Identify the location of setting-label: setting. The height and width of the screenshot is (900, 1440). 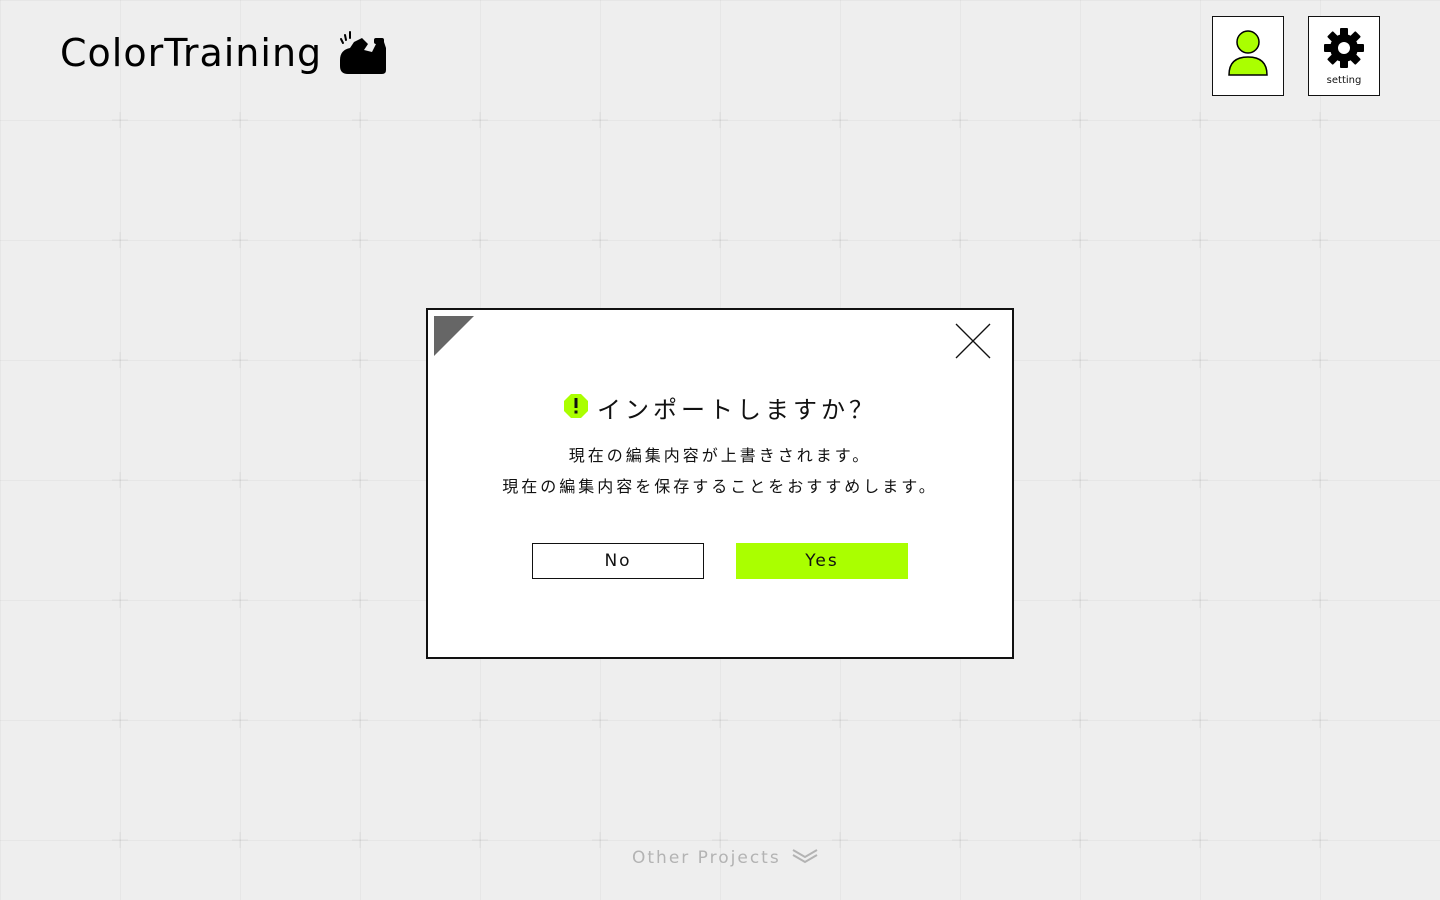
(1344, 80).